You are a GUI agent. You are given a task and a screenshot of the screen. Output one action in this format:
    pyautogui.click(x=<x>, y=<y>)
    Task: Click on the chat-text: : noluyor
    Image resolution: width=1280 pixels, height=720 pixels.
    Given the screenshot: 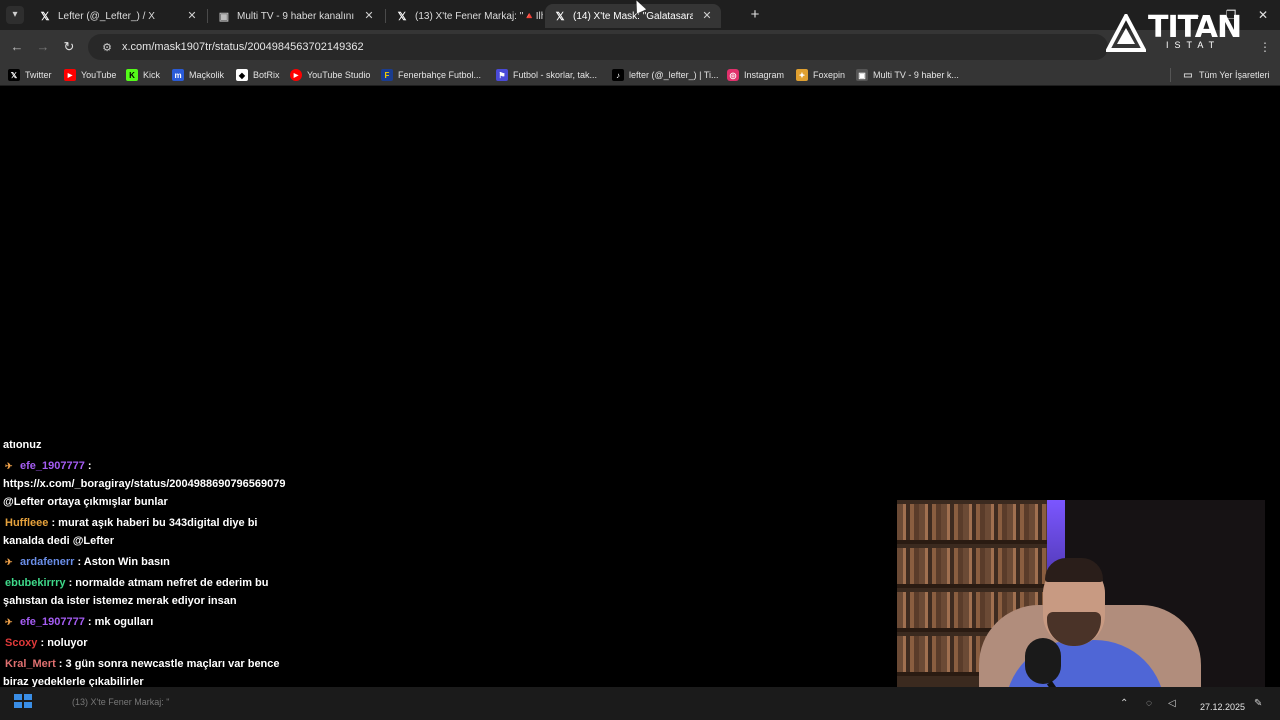 What is the action you would take?
    pyautogui.click(x=62, y=643)
    